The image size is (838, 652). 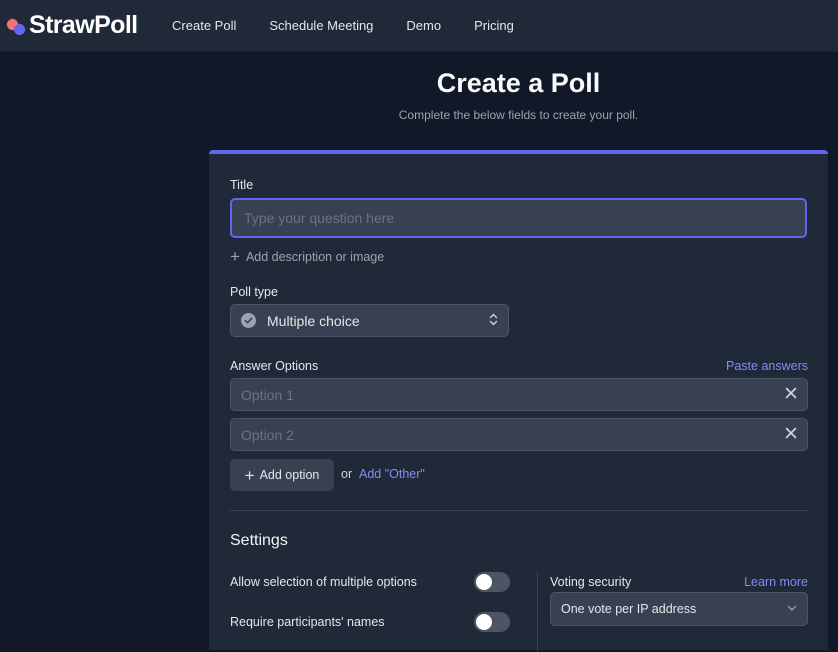 I want to click on multiple-options-toggle, so click(x=492, y=582).